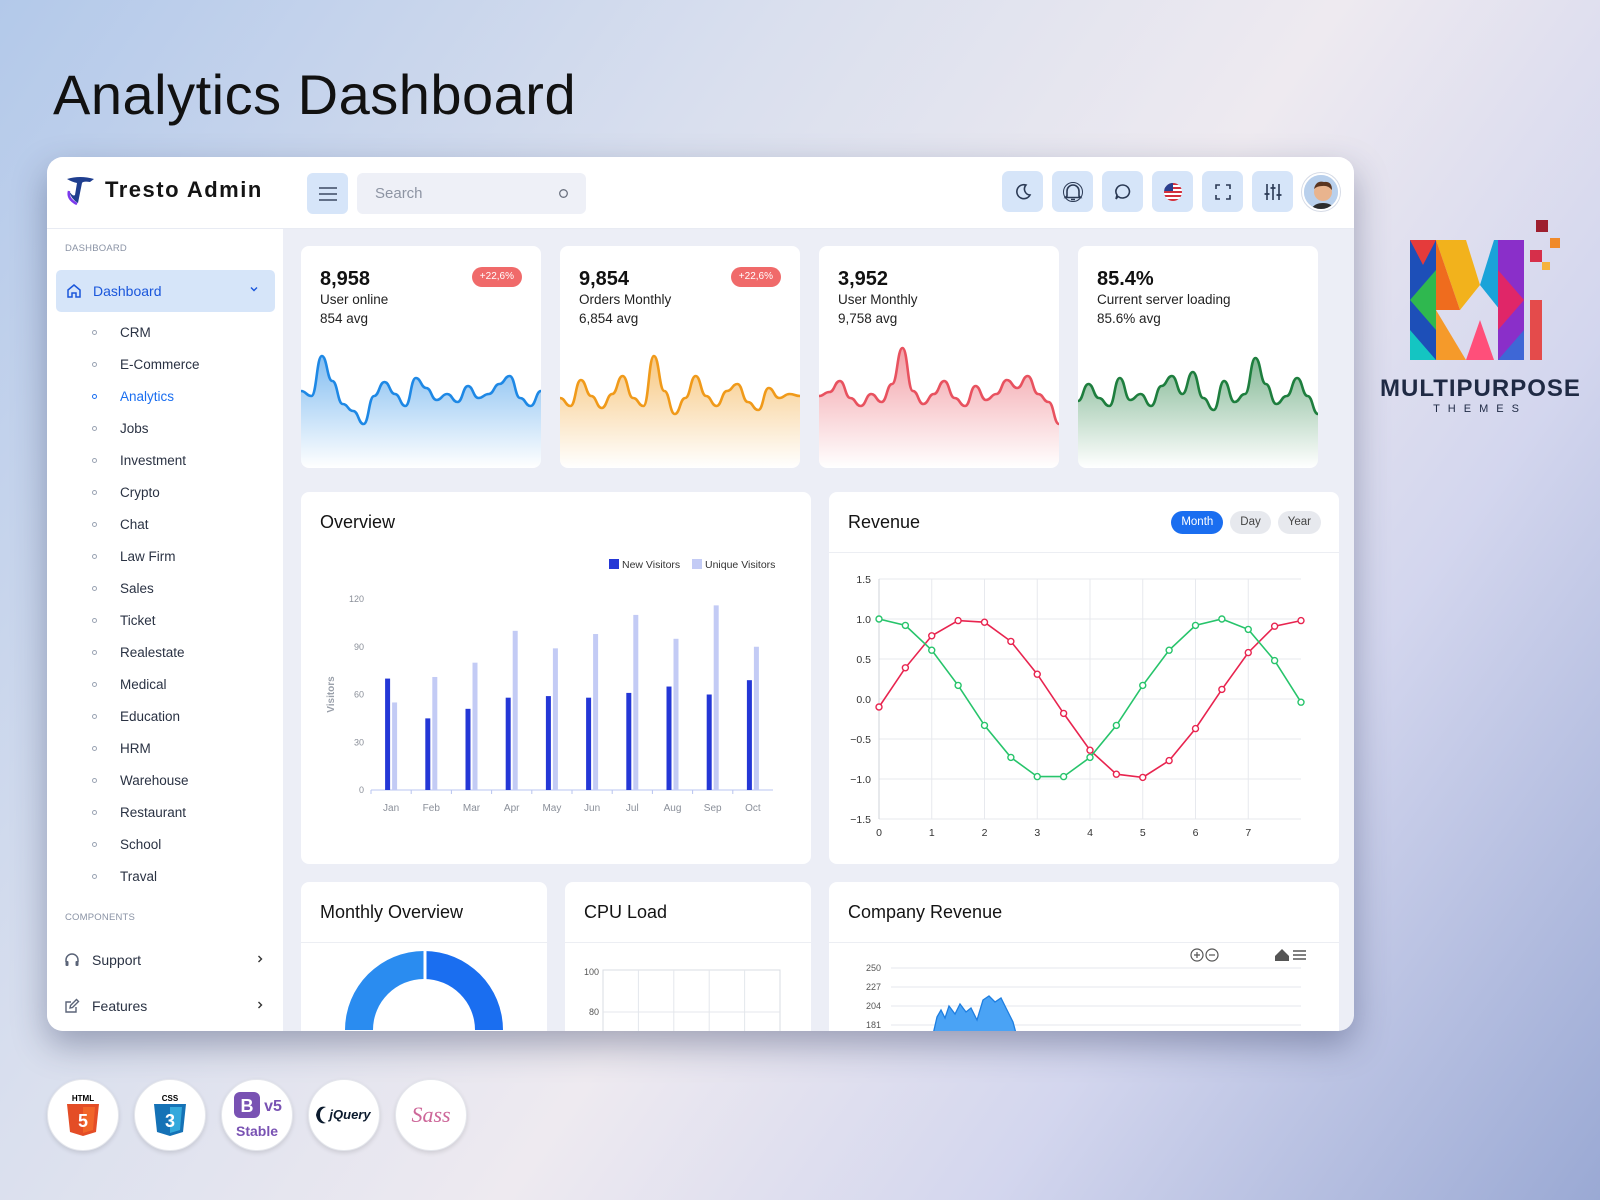  Describe the element at coordinates (165, 556) in the screenshot. I see `sidebar-item-law-firm: Law Firm` at that location.